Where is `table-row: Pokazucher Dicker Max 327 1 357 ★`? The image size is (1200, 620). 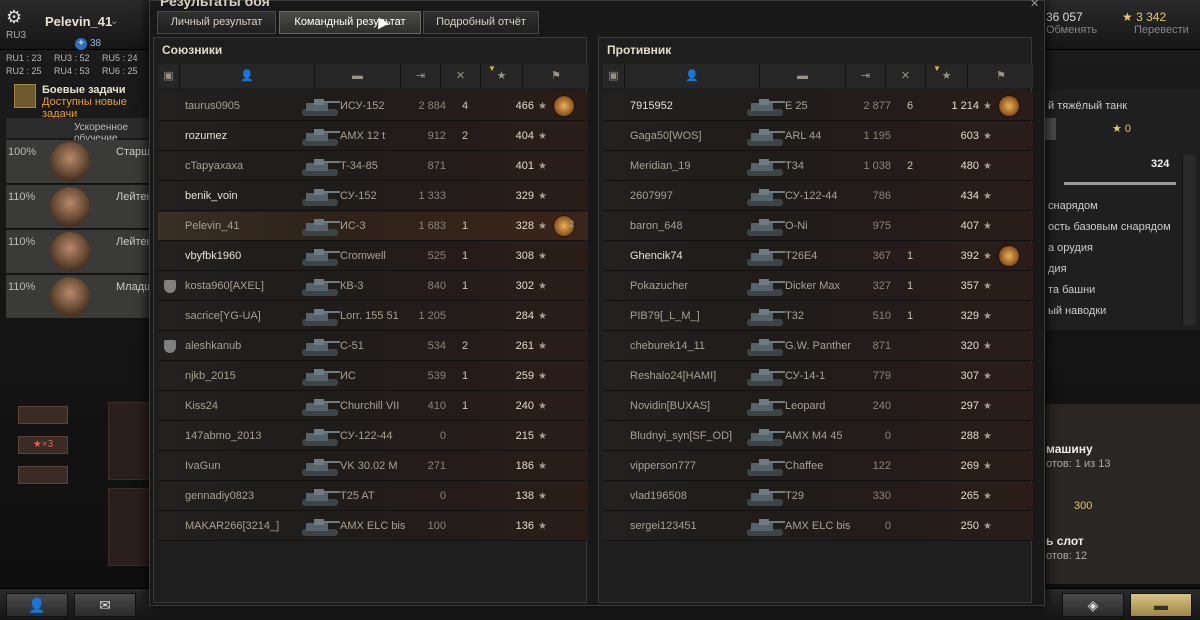
table-row: Pokazucher Dicker Max 327 1 357 ★ is located at coordinates (818, 286).